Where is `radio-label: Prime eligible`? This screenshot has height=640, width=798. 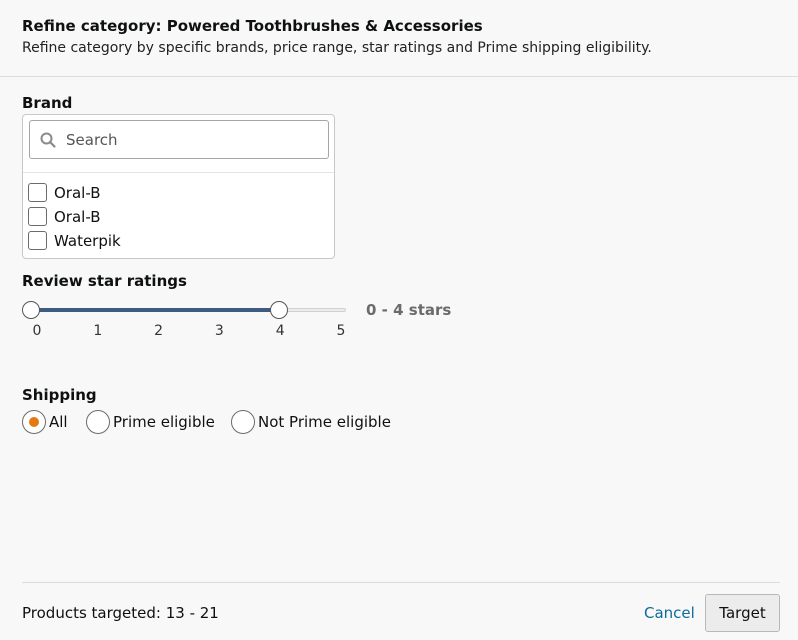 radio-label: Prime eligible is located at coordinates (164, 422).